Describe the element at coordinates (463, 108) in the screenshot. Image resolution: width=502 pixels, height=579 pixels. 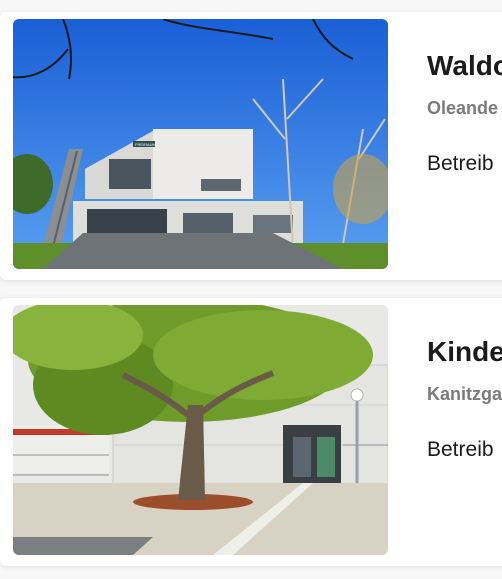
I see `facility-address: Oleande` at that location.